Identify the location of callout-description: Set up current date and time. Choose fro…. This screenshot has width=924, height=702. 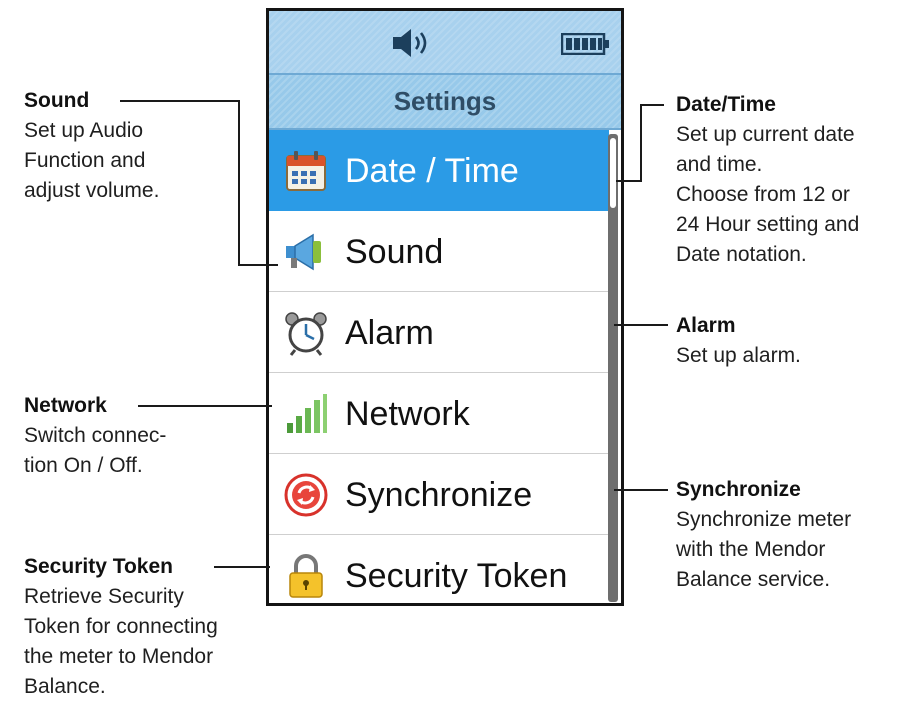
(768, 194).